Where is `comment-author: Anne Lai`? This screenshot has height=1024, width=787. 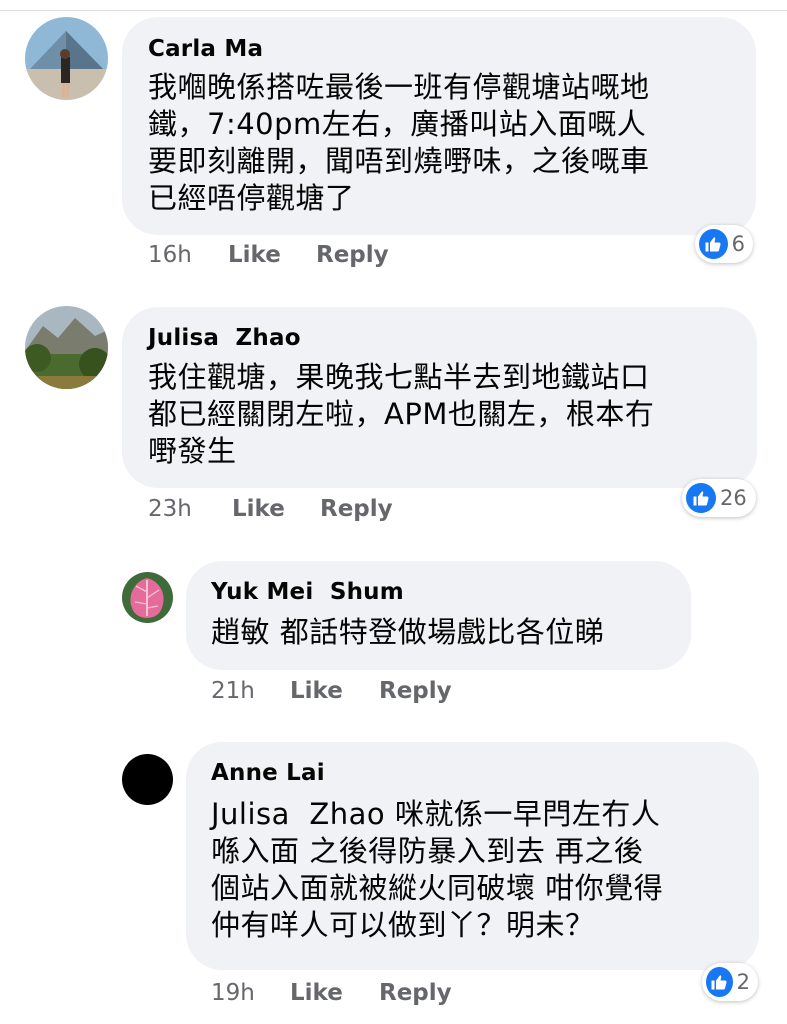 comment-author: Anne Lai is located at coordinates (268, 773).